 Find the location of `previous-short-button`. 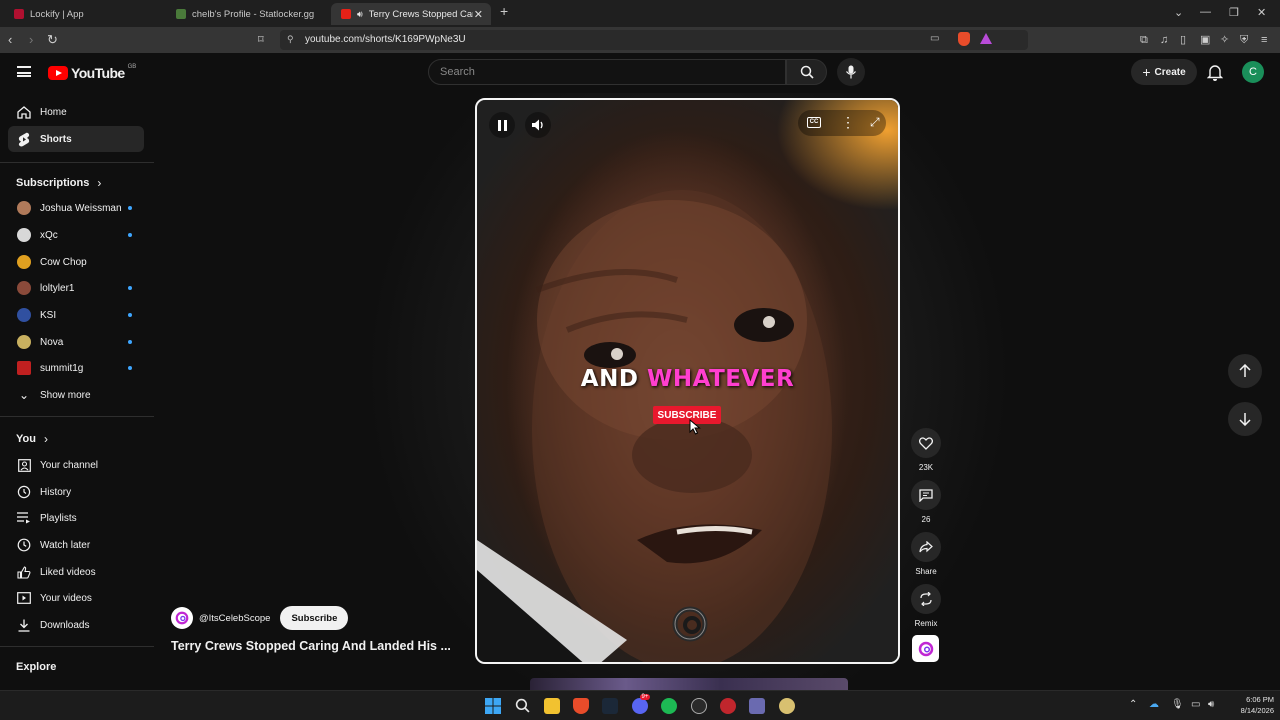

previous-short-button is located at coordinates (1245, 371).